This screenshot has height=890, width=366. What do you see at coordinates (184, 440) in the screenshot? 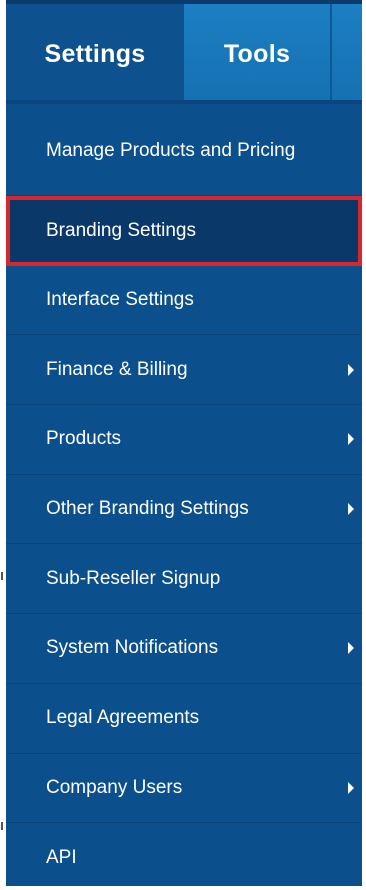
I see `menu-item-products: Products` at bounding box center [184, 440].